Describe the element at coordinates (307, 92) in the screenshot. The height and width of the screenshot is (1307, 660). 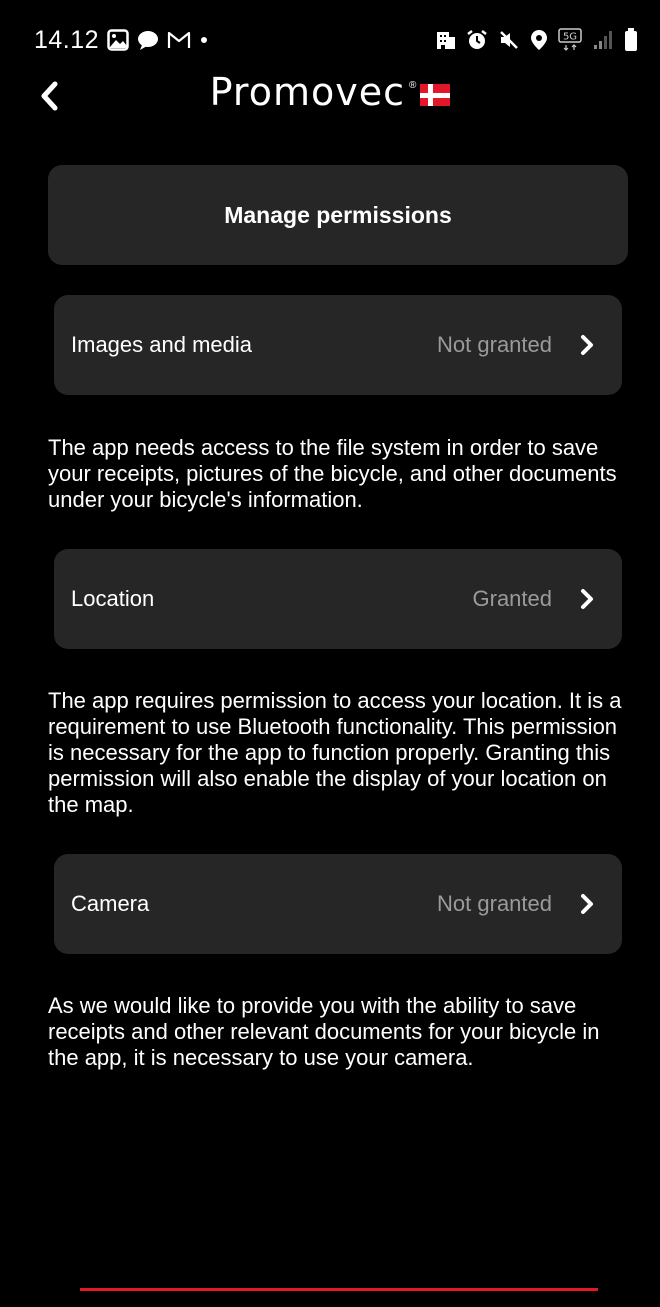
I see `brand-name: Promovec` at that location.